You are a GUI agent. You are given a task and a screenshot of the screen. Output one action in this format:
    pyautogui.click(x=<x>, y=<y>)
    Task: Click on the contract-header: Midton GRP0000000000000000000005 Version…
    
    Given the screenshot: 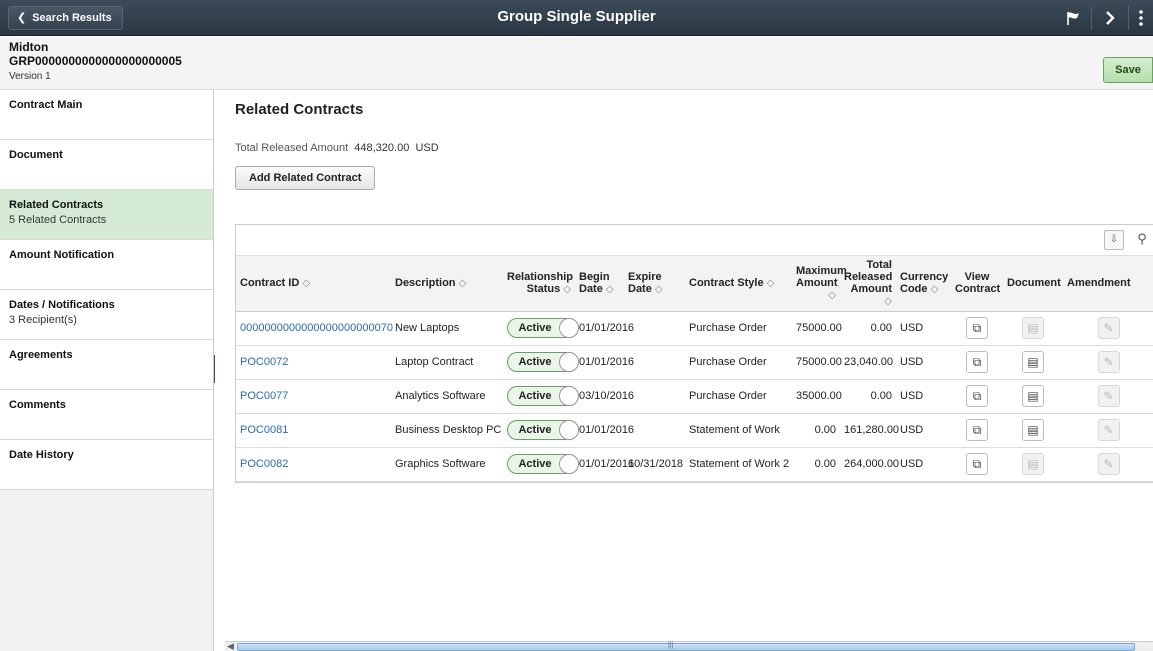 What is the action you would take?
    pyautogui.click(x=576, y=63)
    